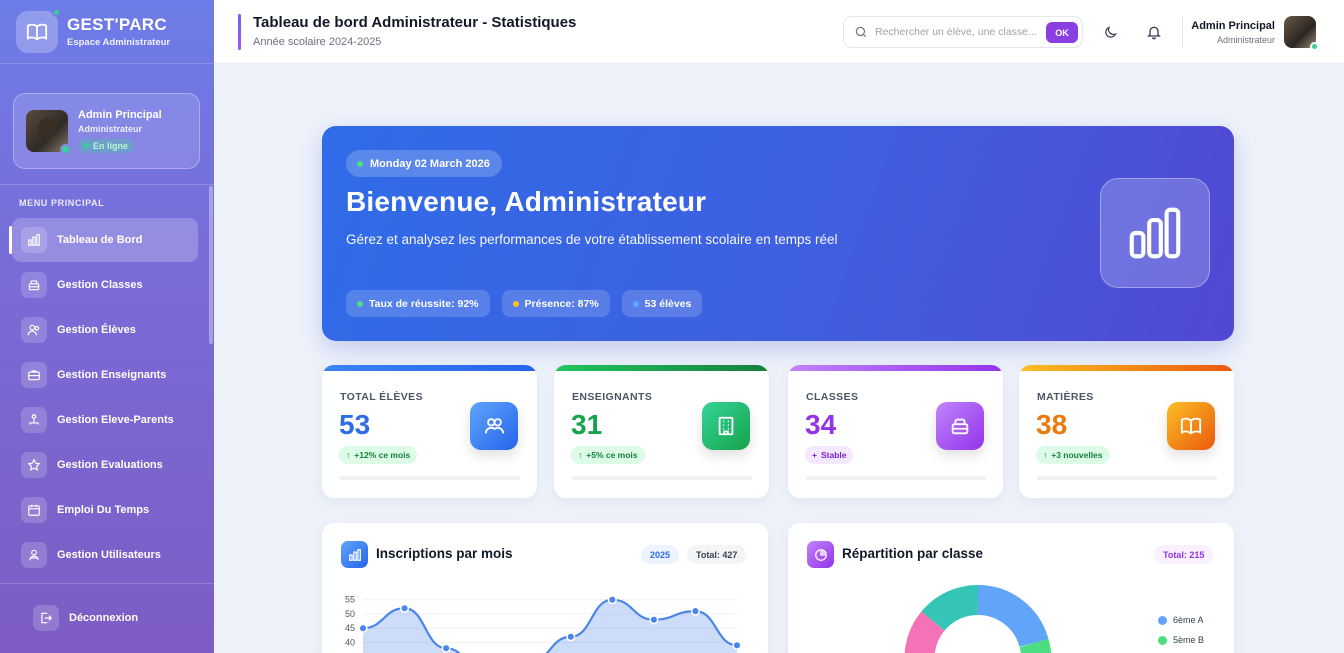 The width and height of the screenshot is (1344, 653). I want to click on theme-toggle-button, so click(1110, 32).